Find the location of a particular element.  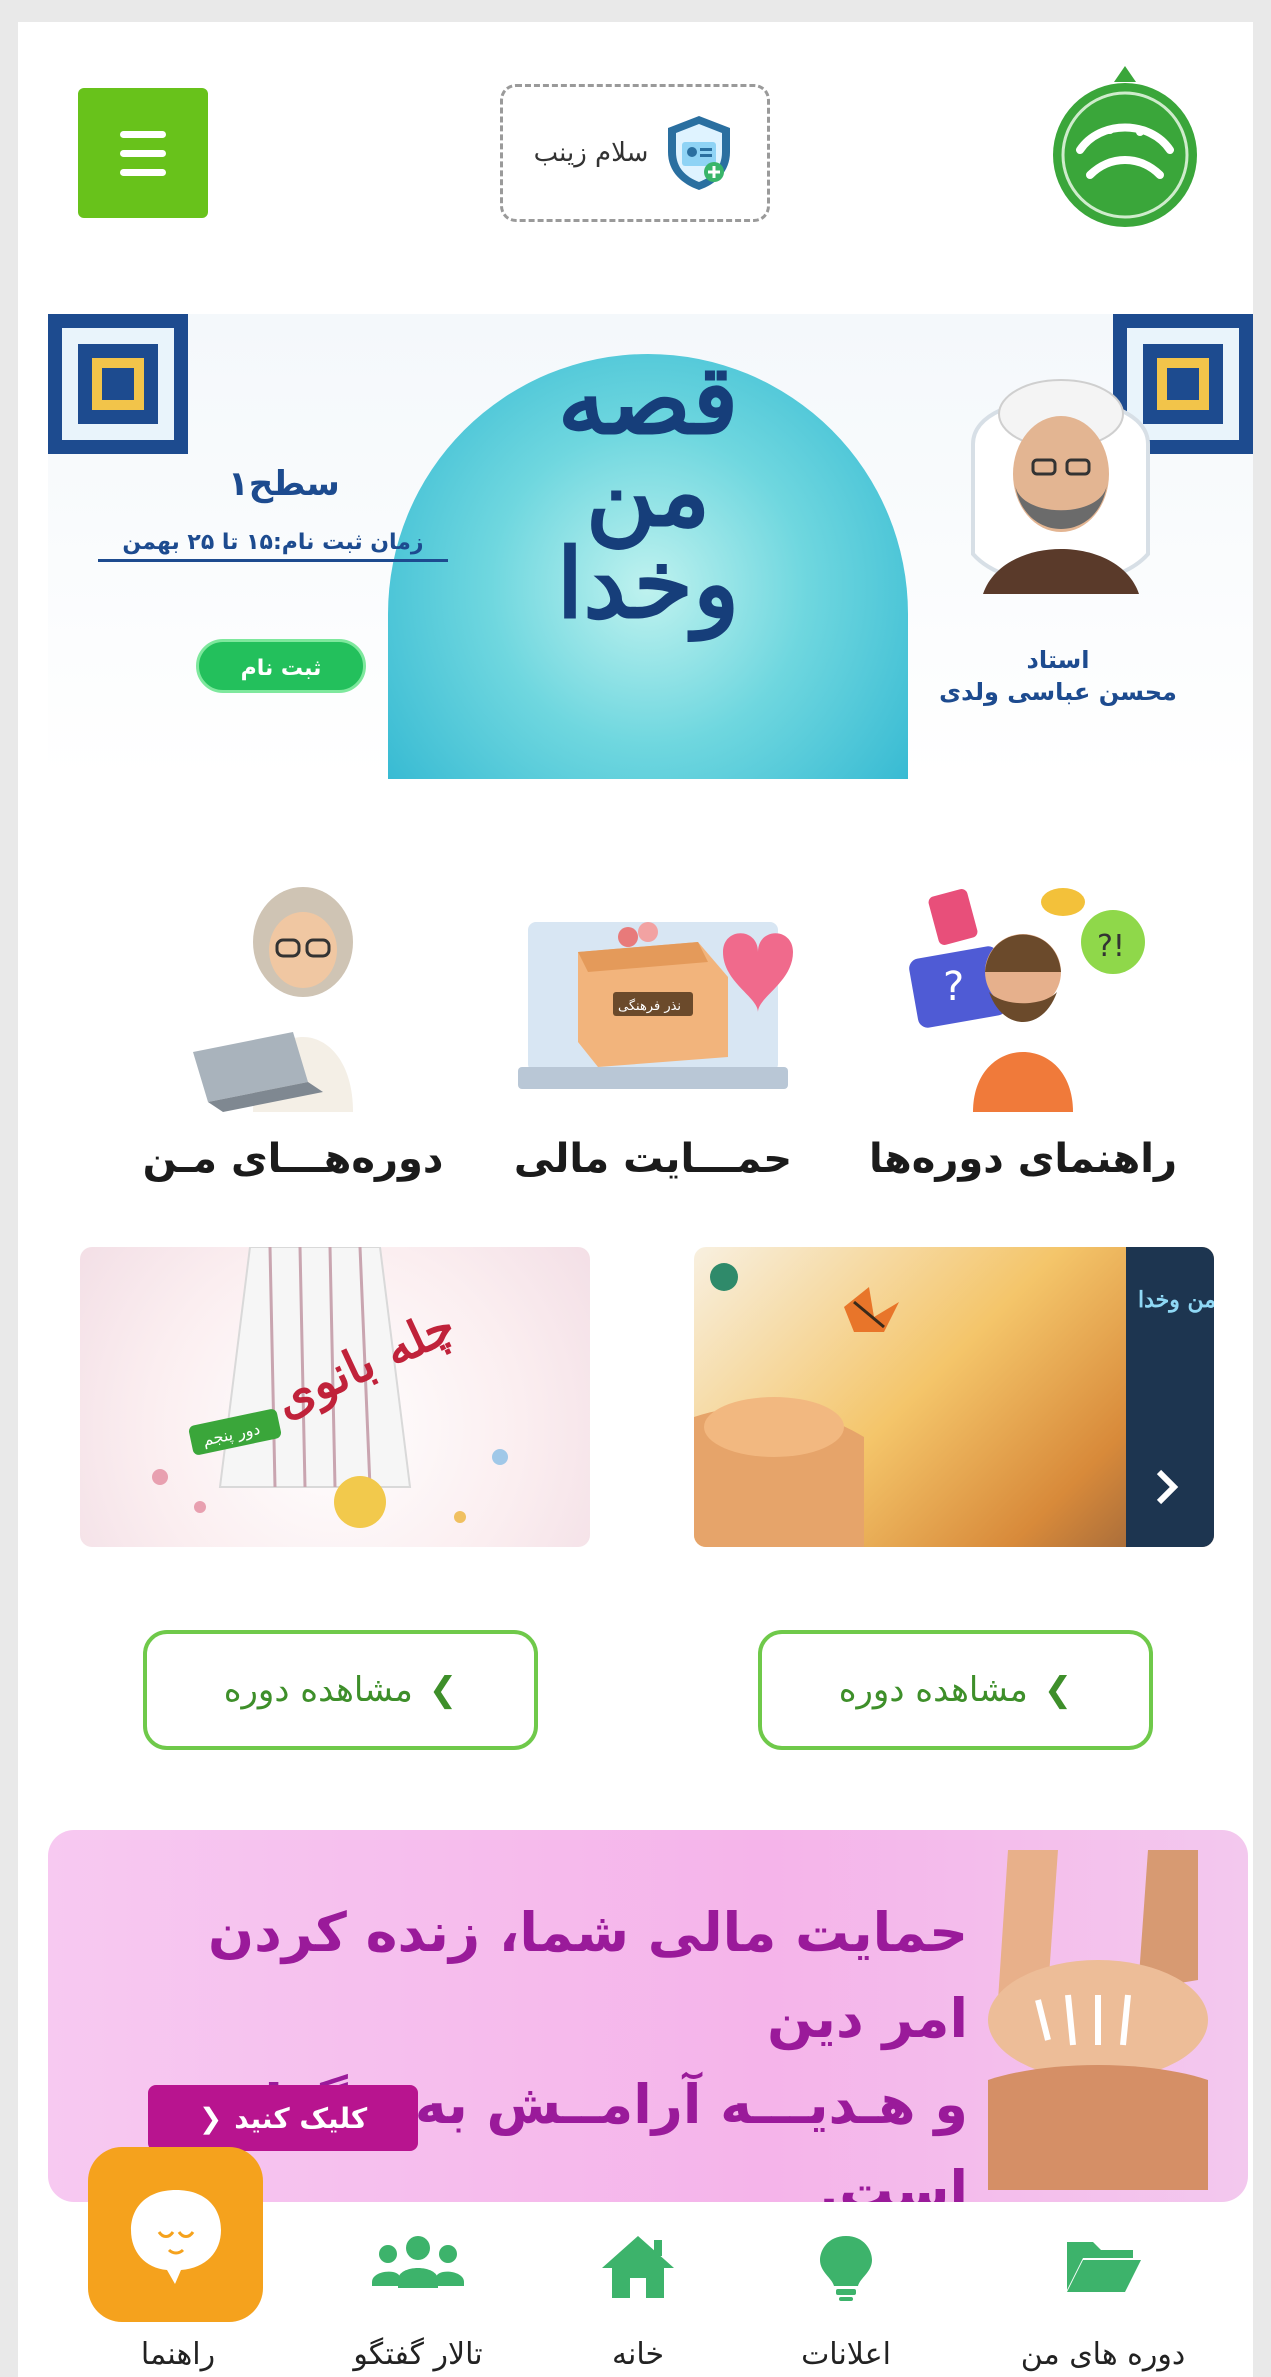

home-icon is located at coordinates (638, 2267).